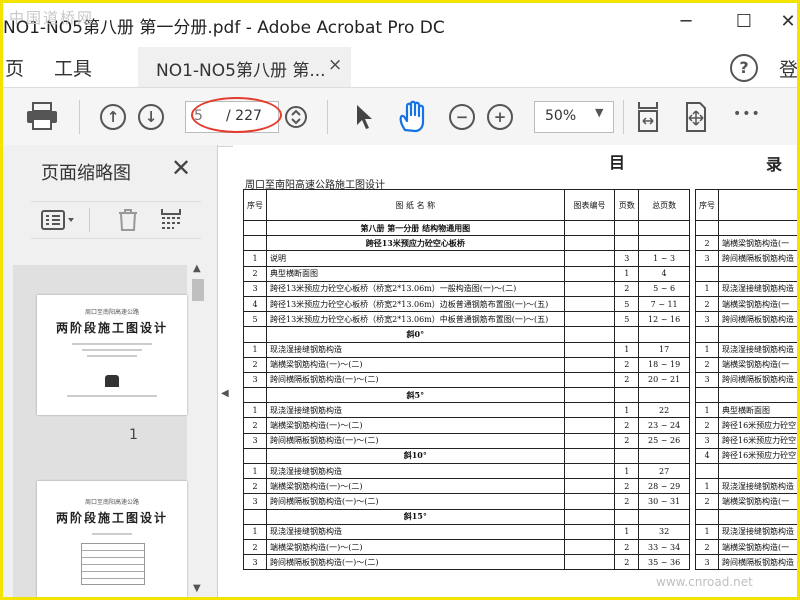 The width and height of the screenshot is (800, 600). What do you see at coordinates (466, 440) in the screenshot?
I see `table-row: 3 跨间横隔板钢筋构造(一)～(二) 2 25 ~ 26` at bounding box center [466, 440].